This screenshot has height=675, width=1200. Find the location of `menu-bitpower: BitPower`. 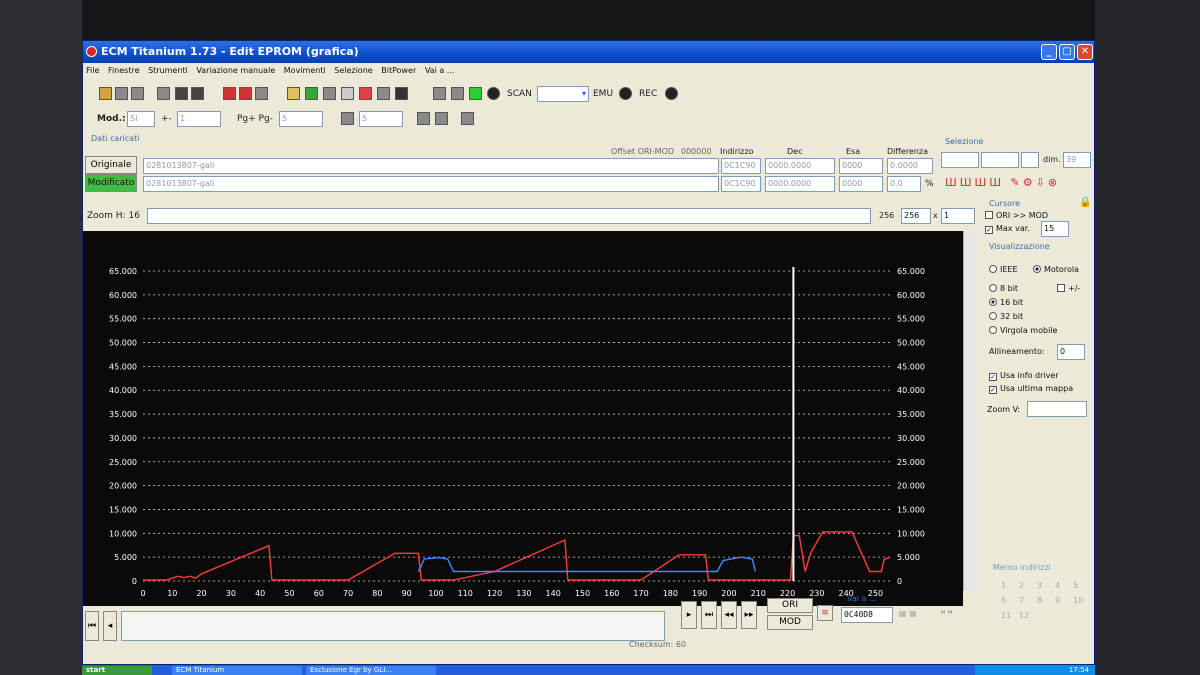

menu-bitpower: BitPower is located at coordinates (398, 71).